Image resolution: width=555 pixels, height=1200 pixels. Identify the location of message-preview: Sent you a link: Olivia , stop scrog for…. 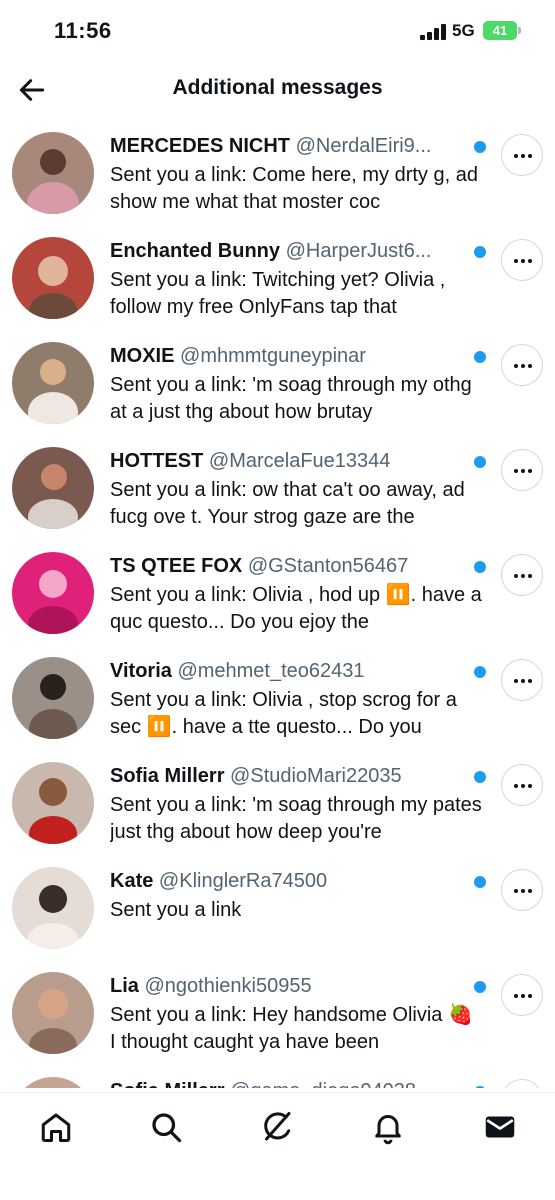
(283, 713).